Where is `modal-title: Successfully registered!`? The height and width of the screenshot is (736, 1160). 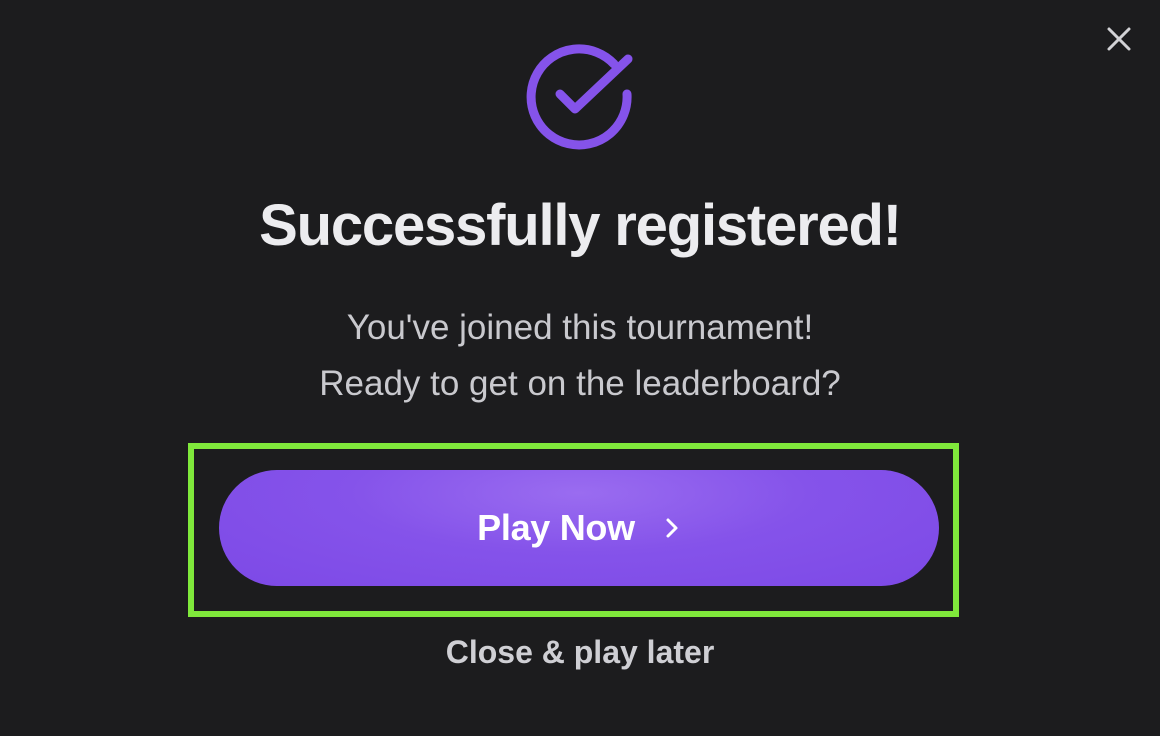 modal-title: Successfully registered! is located at coordinates (580, 225).